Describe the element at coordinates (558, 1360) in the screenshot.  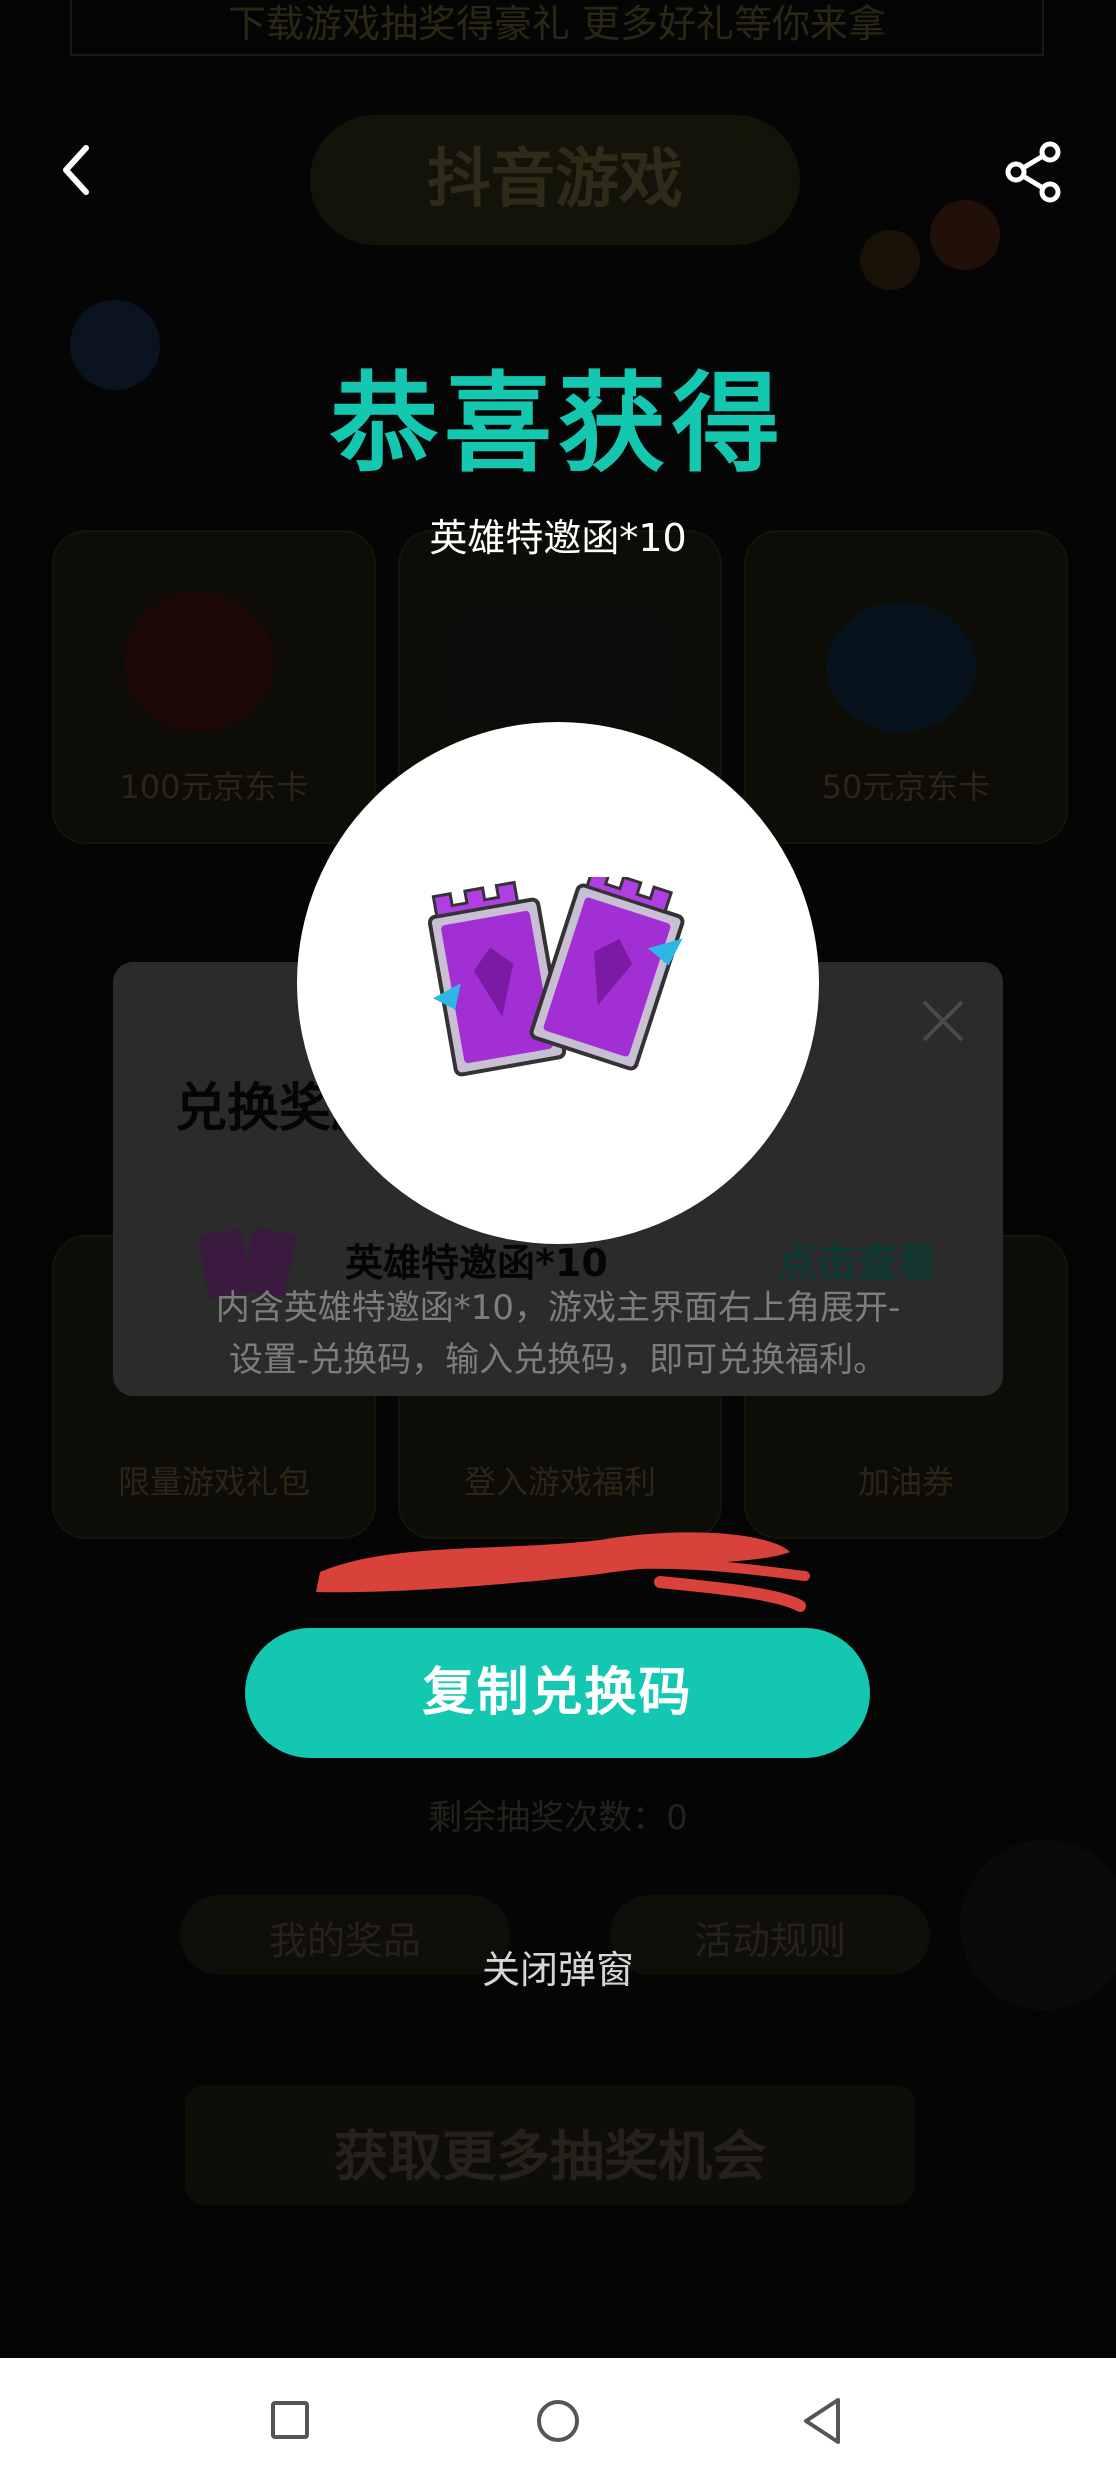
I see `redeem-description-line: 设置-兑换码，输入兑换码，即可兑换福利。` at that location.